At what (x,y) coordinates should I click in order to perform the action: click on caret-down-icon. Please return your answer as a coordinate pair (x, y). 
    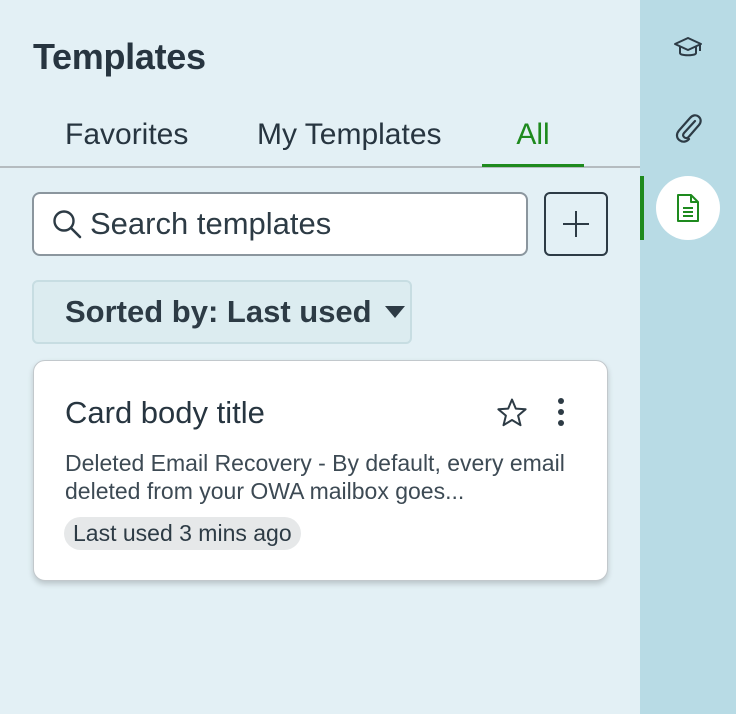
    Looking at the image, I should click on (394, 312).